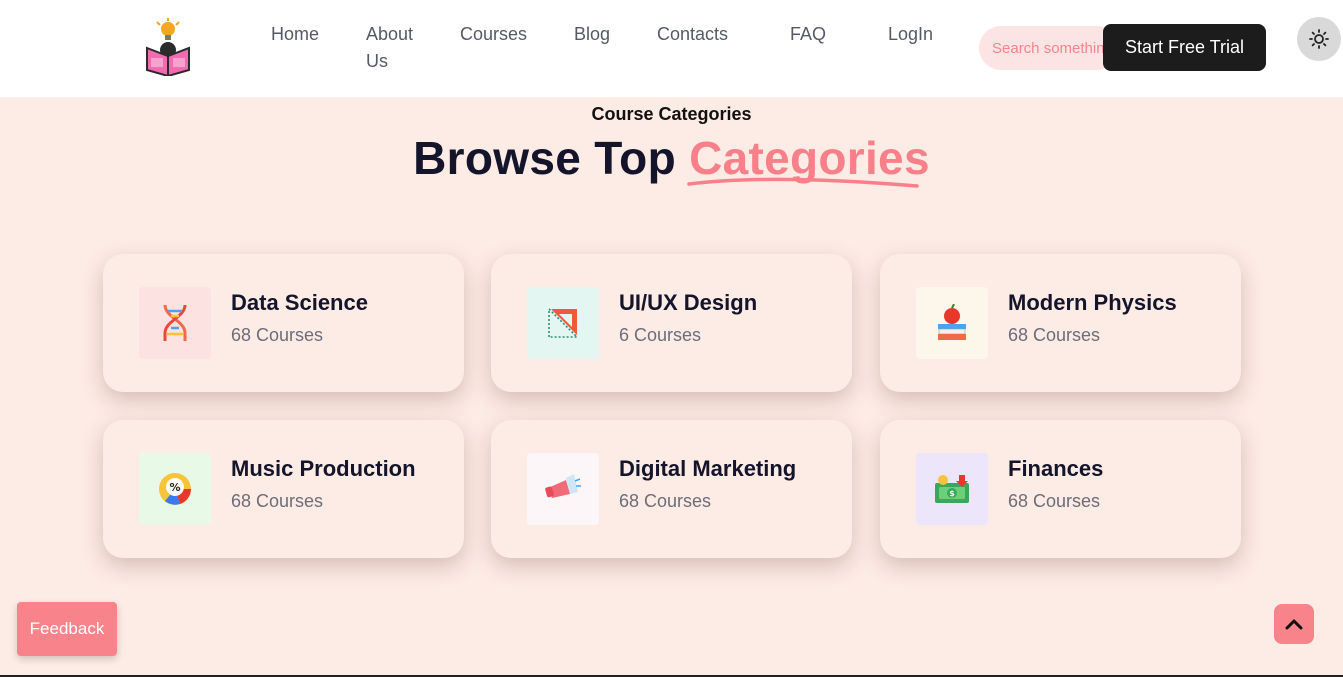 Image resolution: width=1343 pixels, height=677 pixels. Describe the element at coordinates (396, 48) in the screenshot. I see `nav-about-us: About Us` at that location.